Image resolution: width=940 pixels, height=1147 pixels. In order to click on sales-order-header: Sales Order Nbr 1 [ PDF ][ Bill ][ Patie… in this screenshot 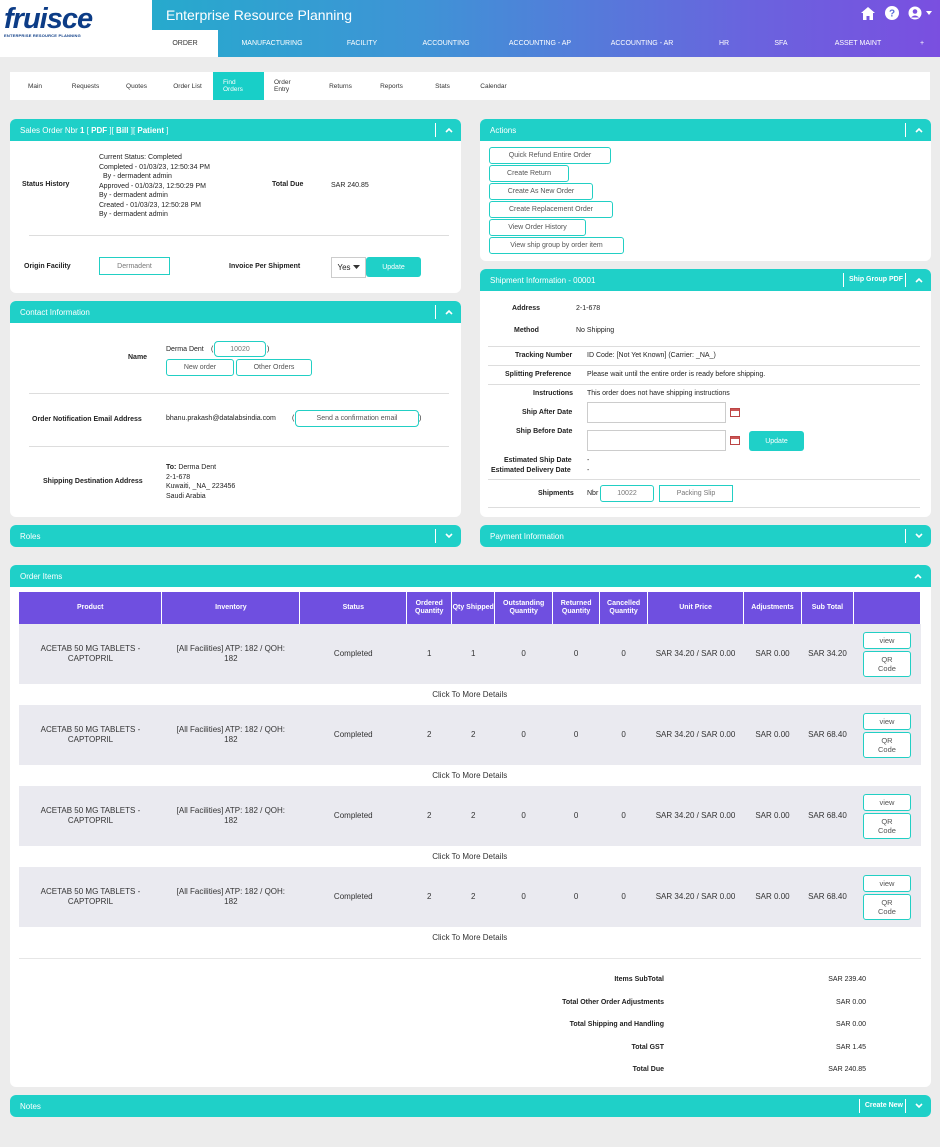, I will do `click(235, 130)`.